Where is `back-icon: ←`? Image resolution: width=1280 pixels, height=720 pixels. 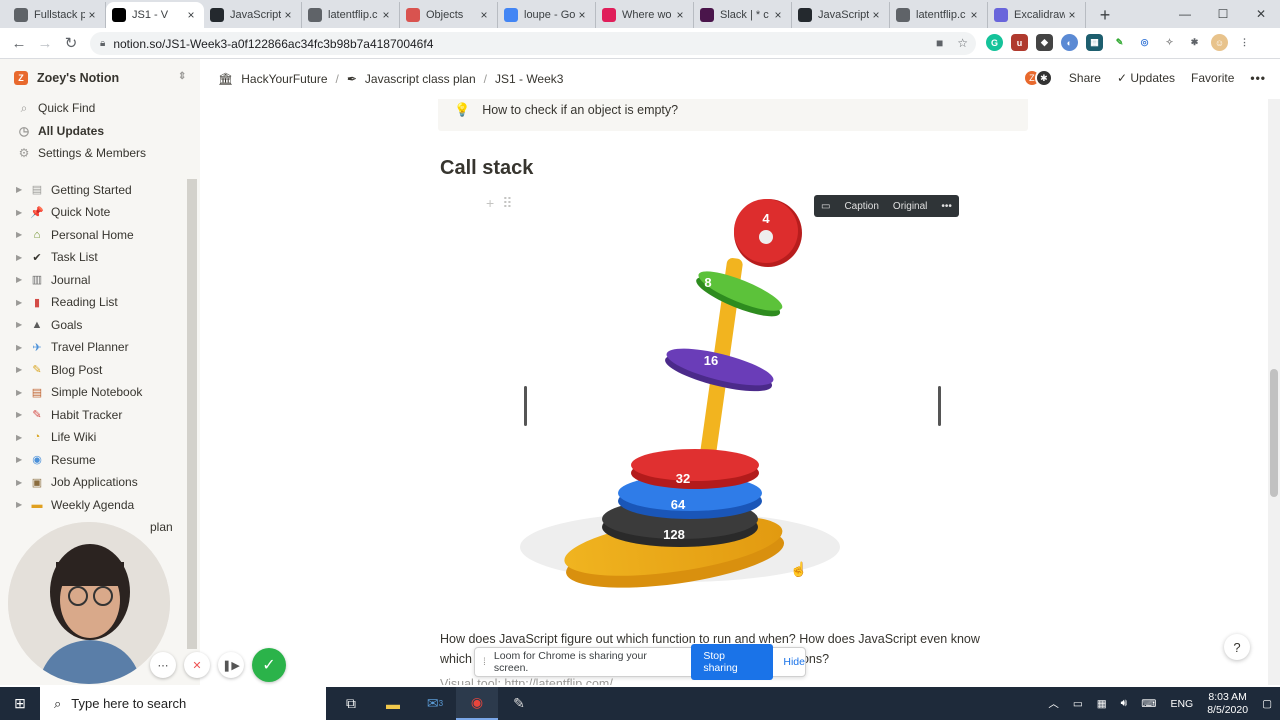 back-icon: ← is located at coordinates (19, 43).